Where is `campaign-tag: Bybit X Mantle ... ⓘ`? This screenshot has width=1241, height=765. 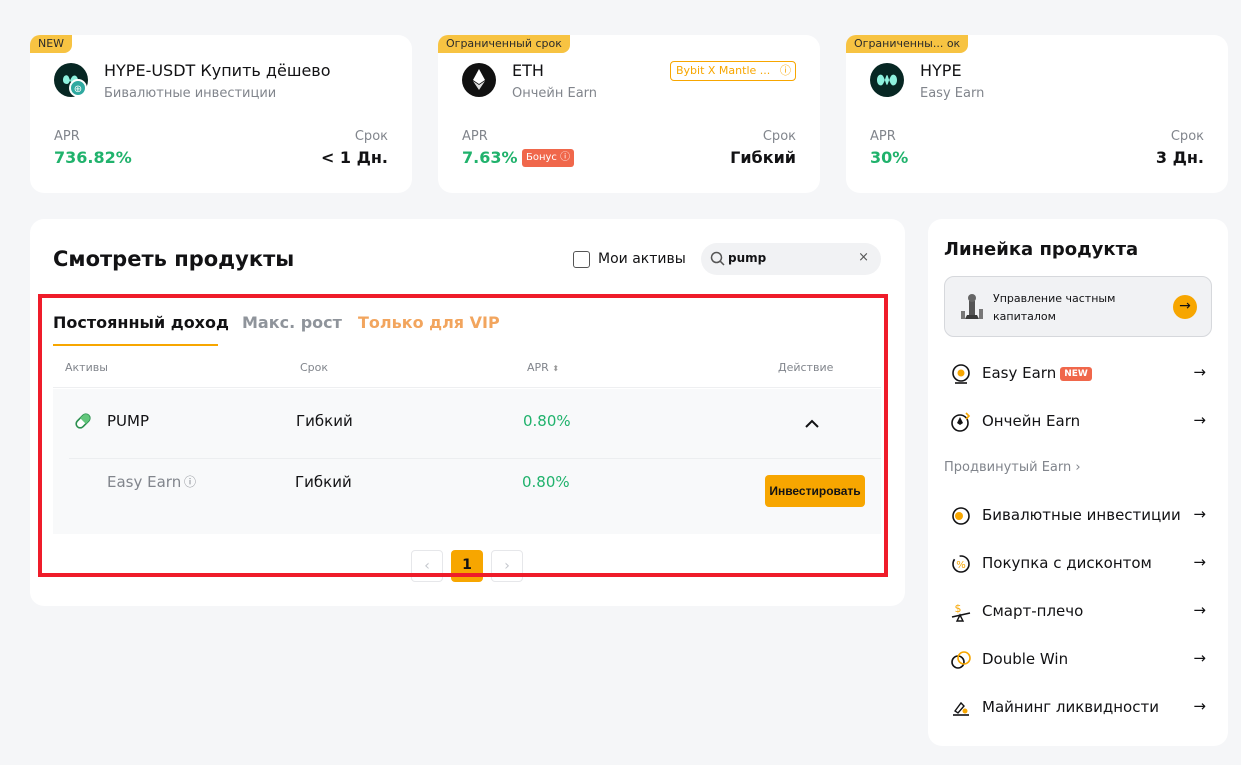
campaign-tag: Bybit X Mantle ... ⓘ is located at coordinates (733, 71).